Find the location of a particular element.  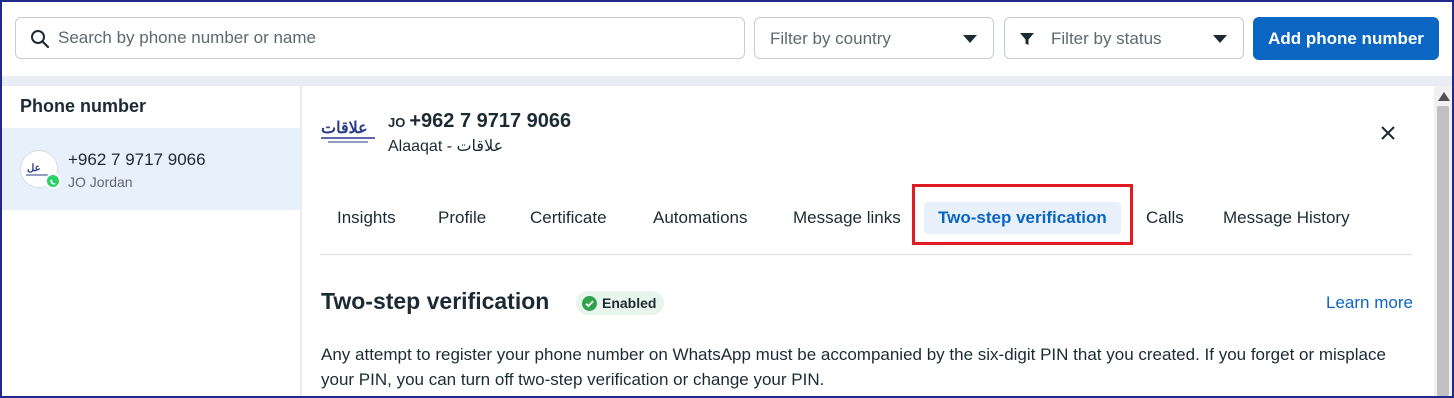

close-icon is located at coordinates (1388, 134).